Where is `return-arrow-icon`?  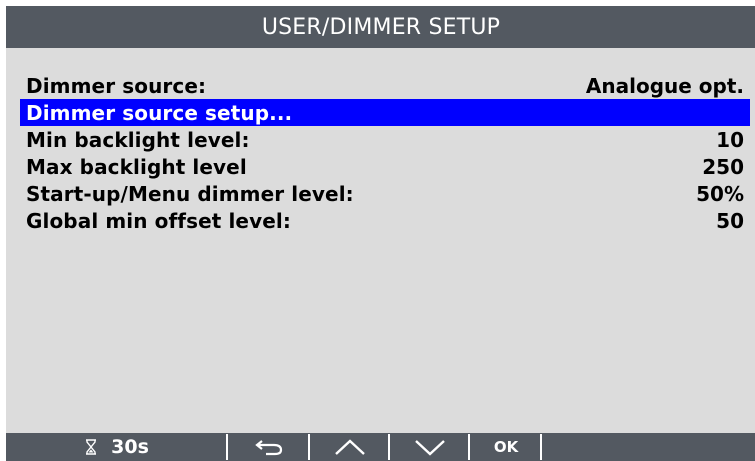 return-arrow-icon is located at coordinates (269, 448).